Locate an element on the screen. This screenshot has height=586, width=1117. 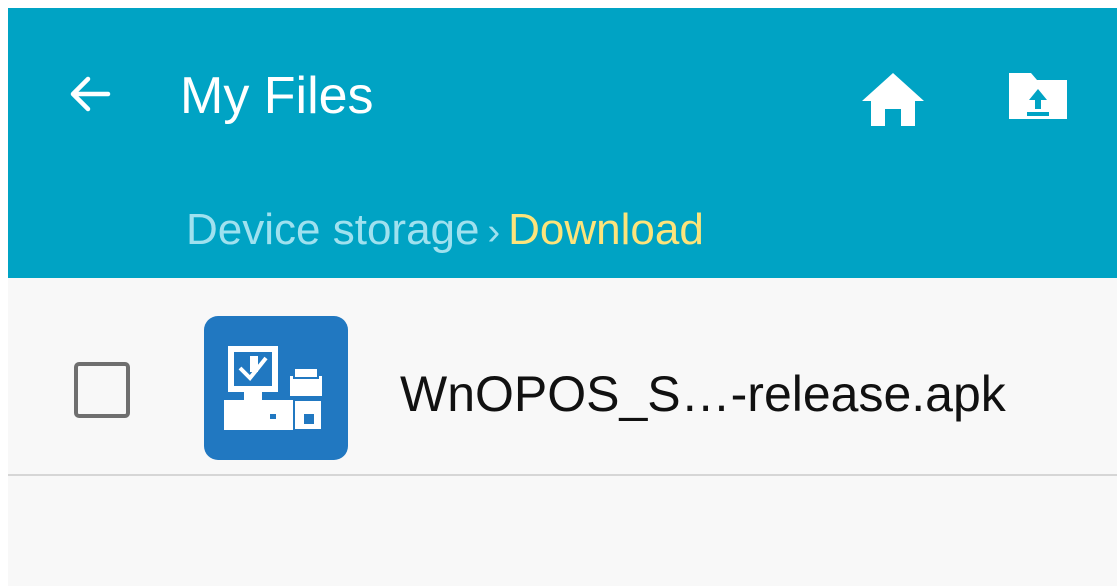
back-button is located at coordinates (90, 96).